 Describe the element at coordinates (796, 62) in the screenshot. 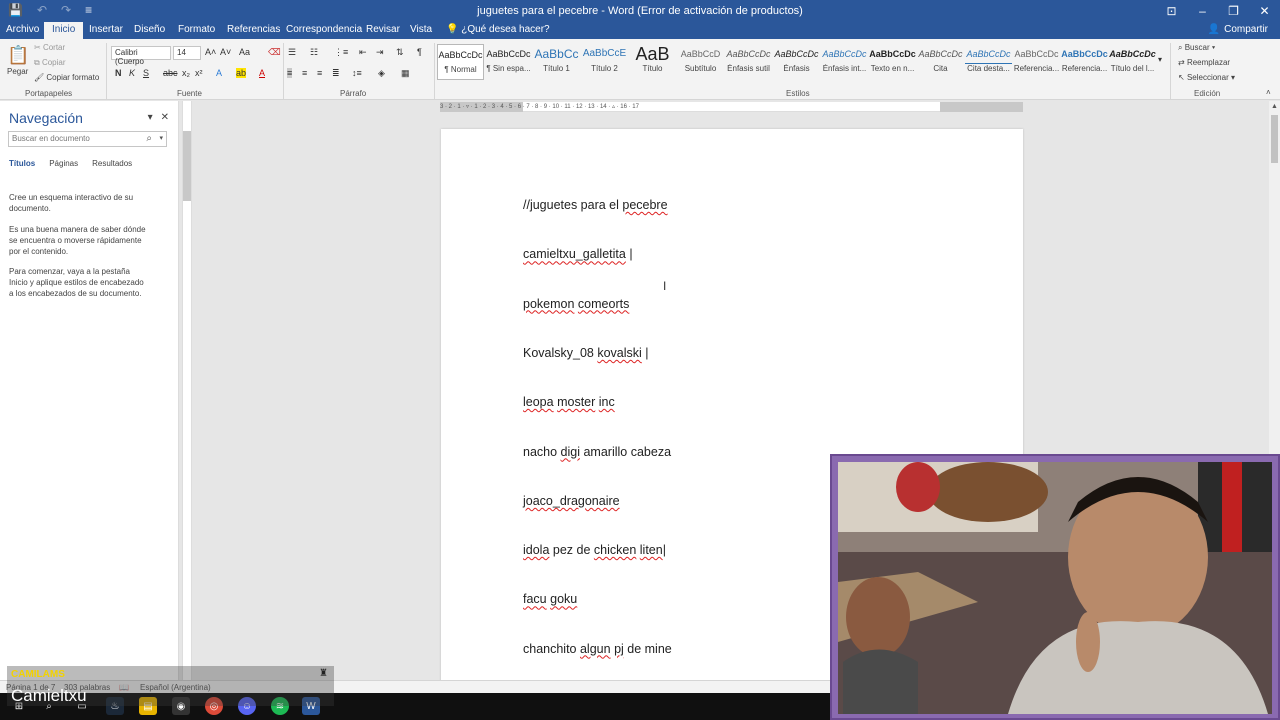

I see `style-emphasis: AaBbCcDc Énfasis` at that location.